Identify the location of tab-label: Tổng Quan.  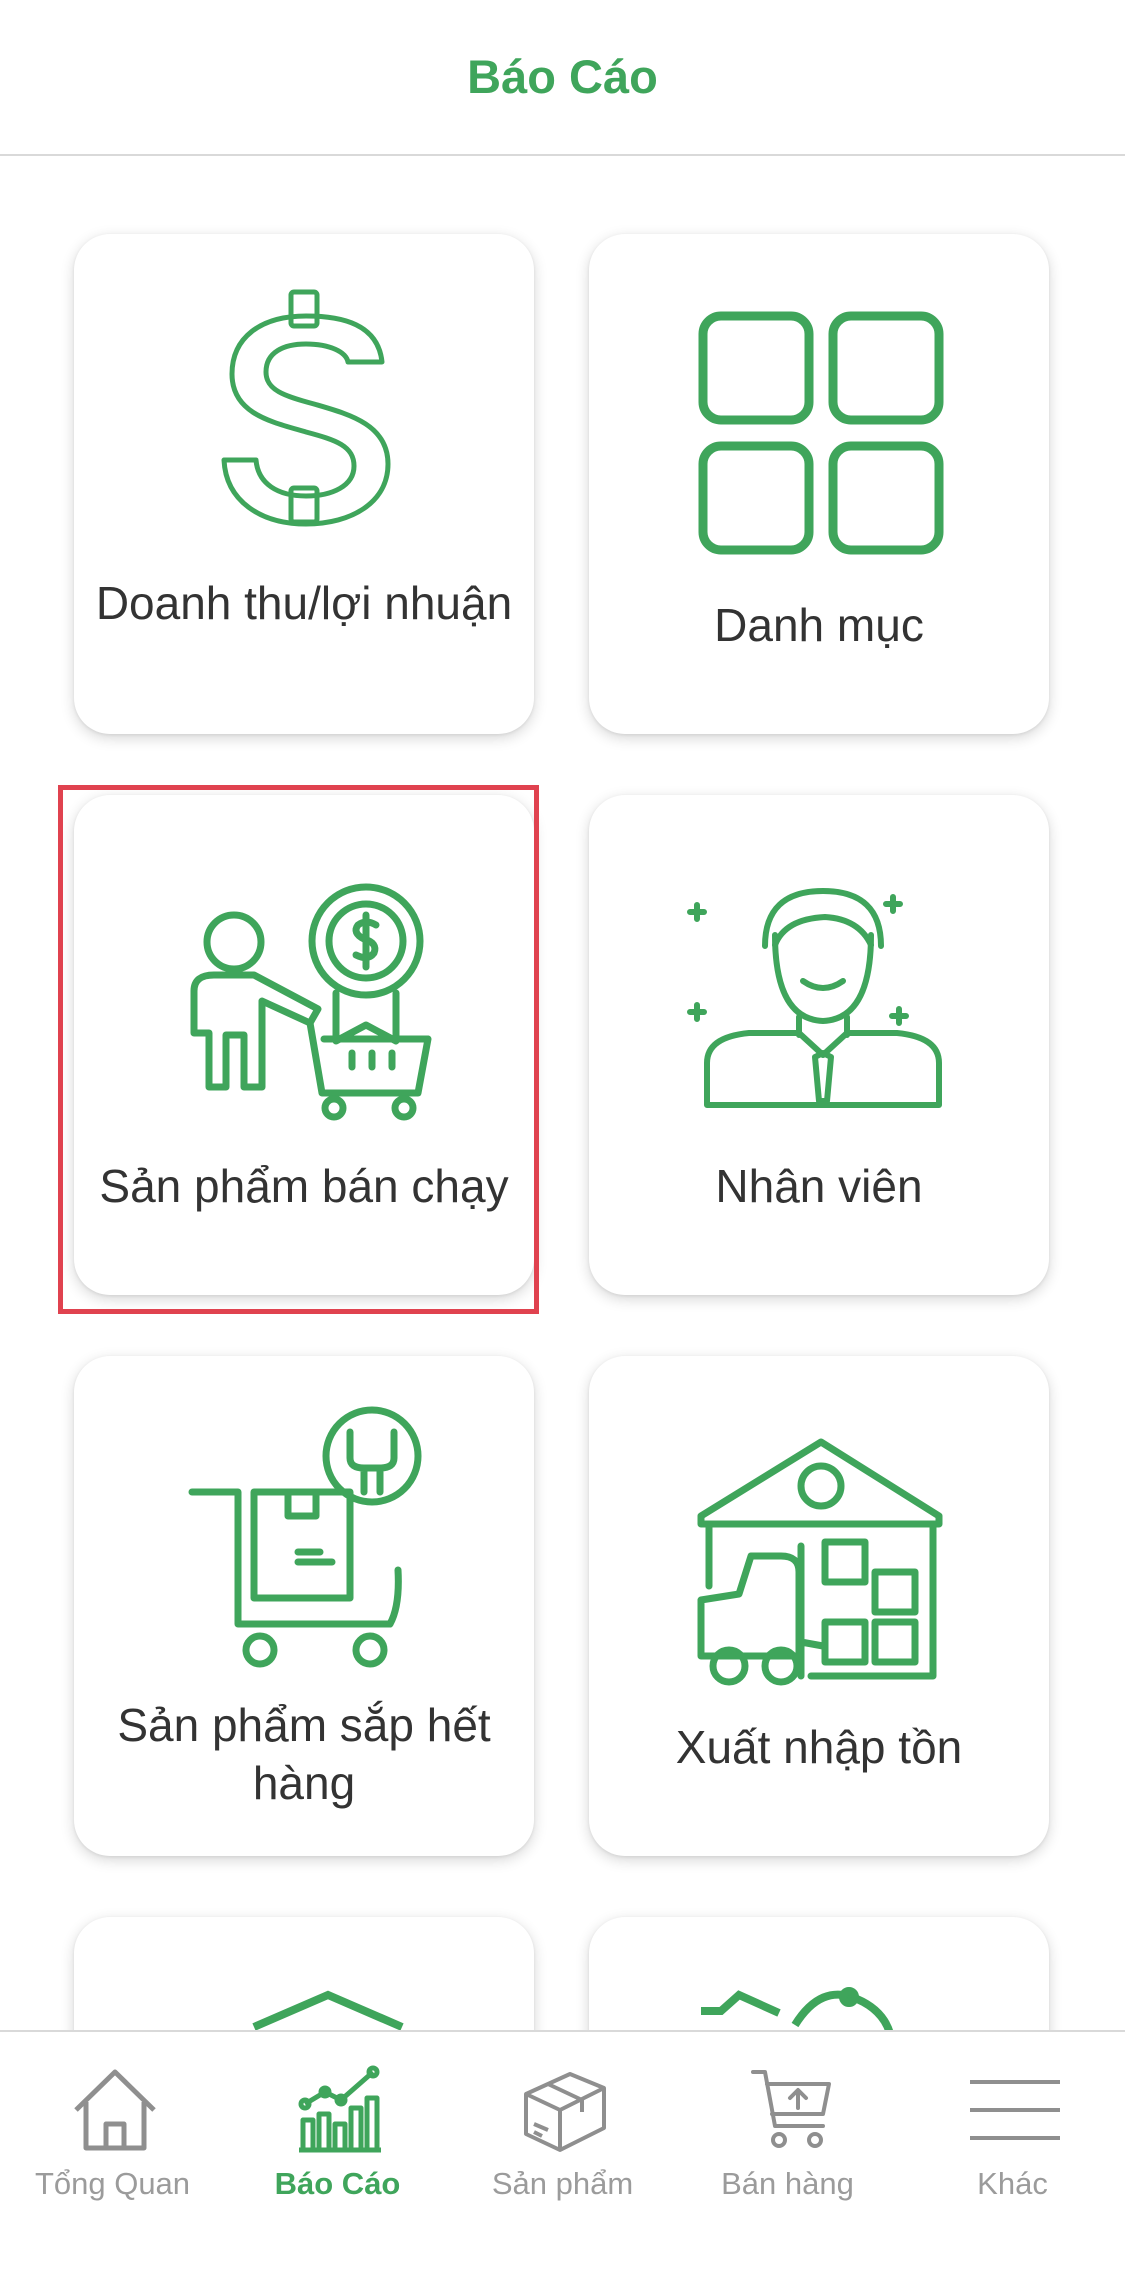
(112, 2183).